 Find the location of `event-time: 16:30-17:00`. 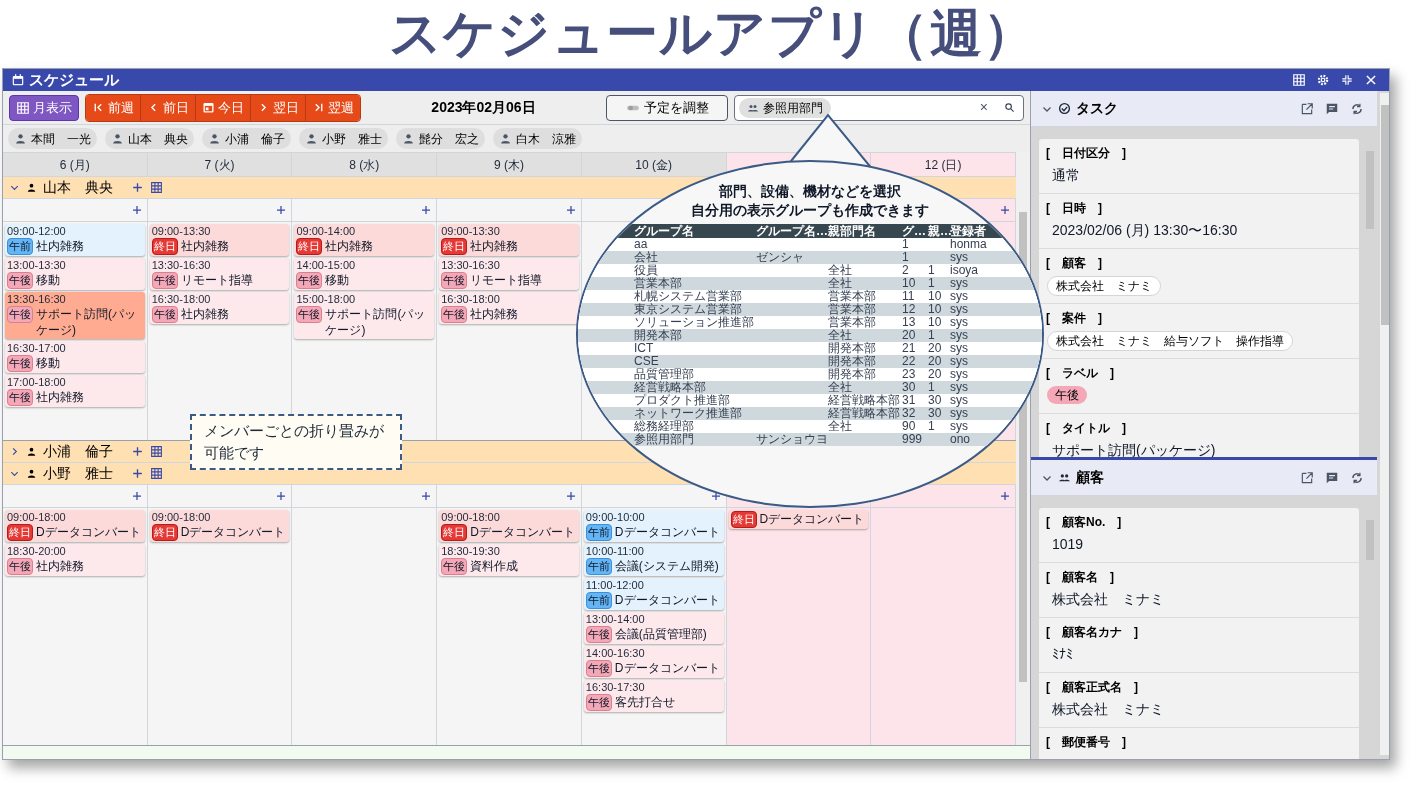

event-time: 16:30-17:00 is located at coordinates (37, 348).